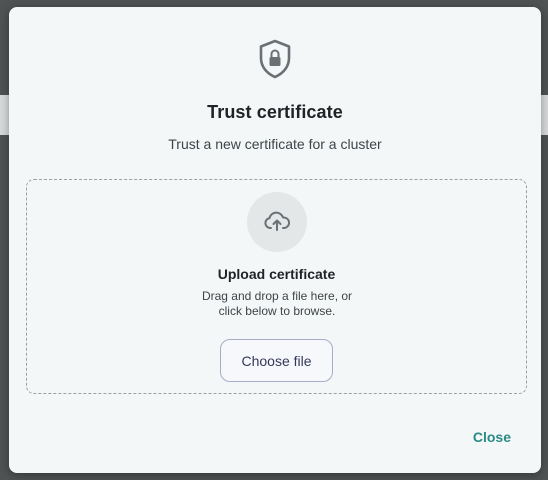  Describe the element at coordinates (275, 59) in the screenshot. I see `shield-lock-icon` at that location.